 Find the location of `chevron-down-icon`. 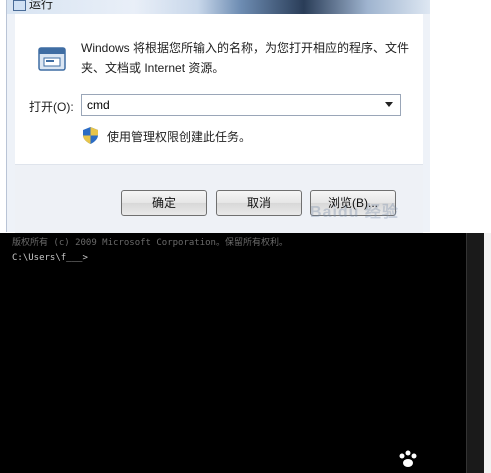

chevron-down-icon is located at coordinates (389, 104).